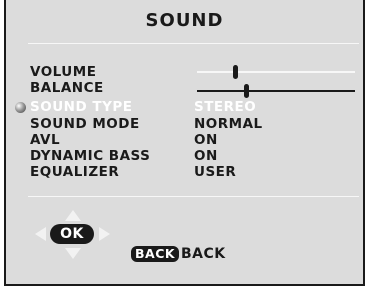 The width and height of the screenshot is (367, 288). I want to click on menu-row-value: NORMAL, so click(228, 124).